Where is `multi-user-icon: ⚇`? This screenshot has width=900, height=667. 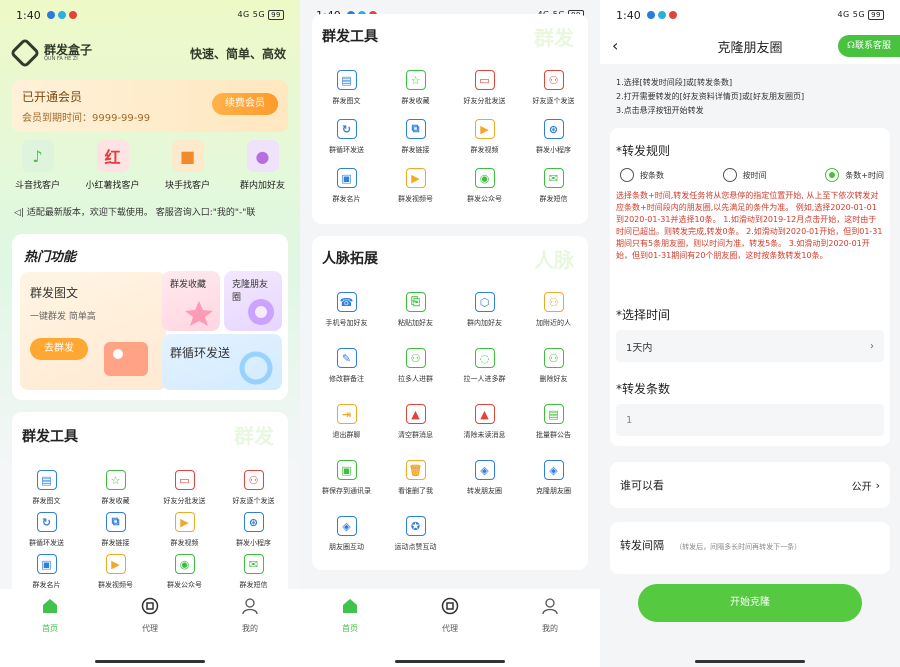
multi-user-icon: ⚇ is located at coordinates (415, 358).